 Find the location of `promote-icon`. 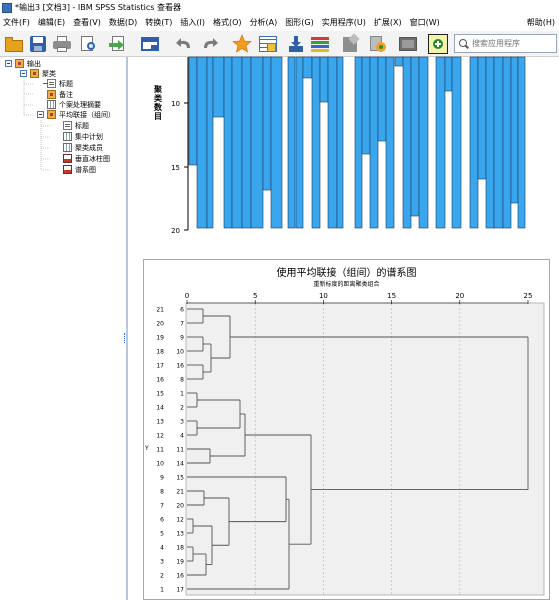

promote-icon is located at coordinates (350, 43).